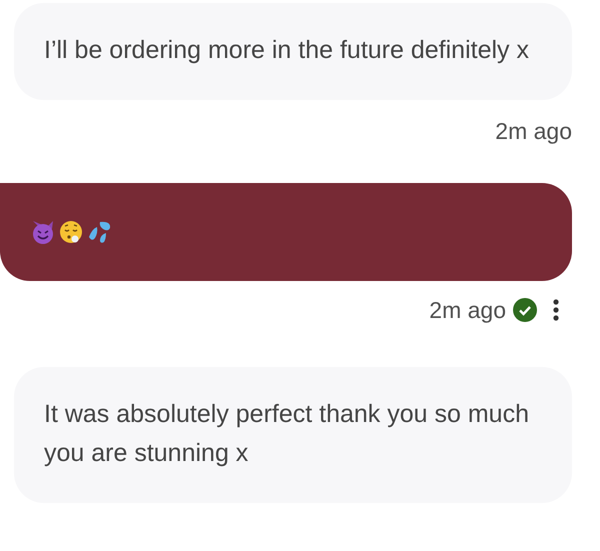  What do you see at coordinates (43, 231) in the screenshot?
I see `devil-emoji-icon` at bounding box center [43, 231].